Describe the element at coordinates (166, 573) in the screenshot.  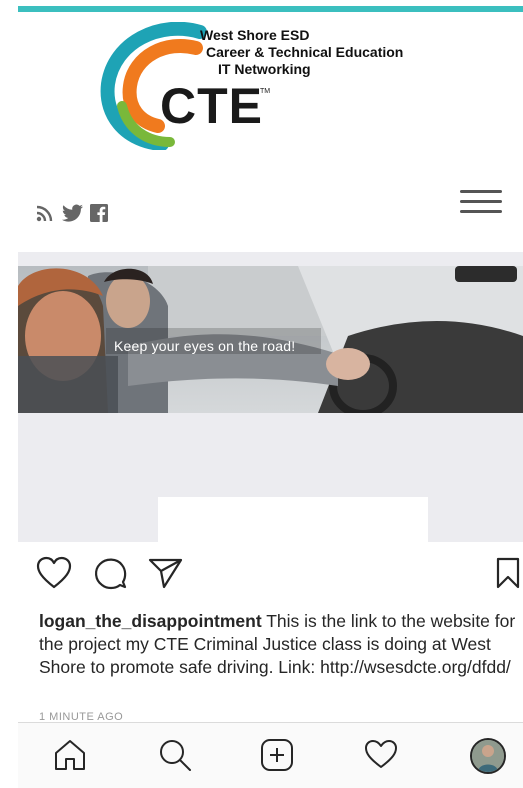
I see `share-icon` at that location.